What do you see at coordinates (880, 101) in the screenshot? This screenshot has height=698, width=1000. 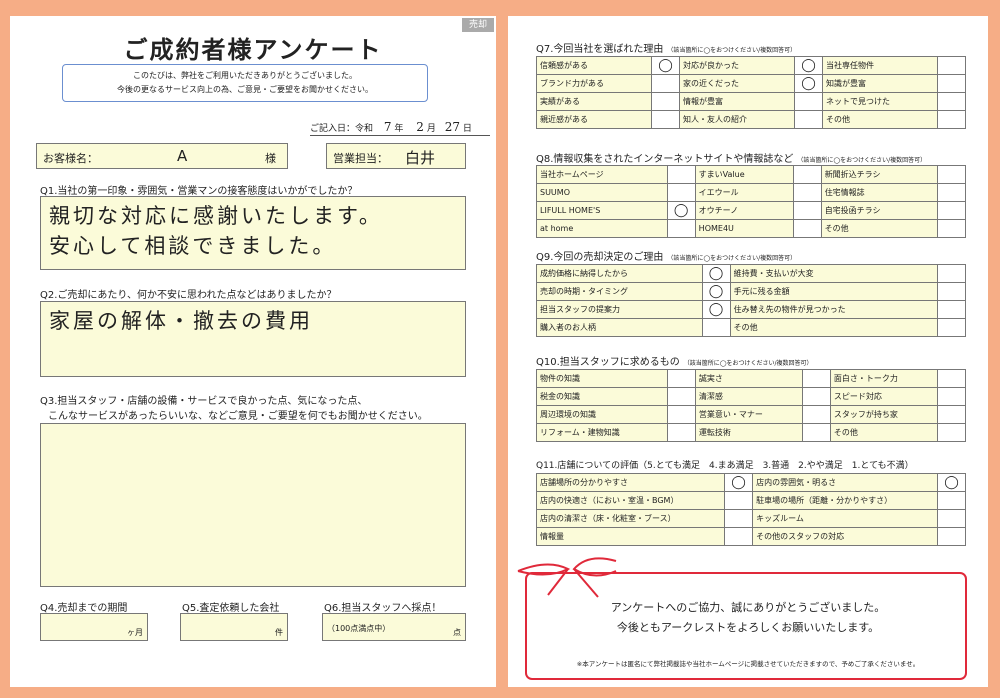 I see `option-label: ネットで見つけた` at bounding box center [880, 101].